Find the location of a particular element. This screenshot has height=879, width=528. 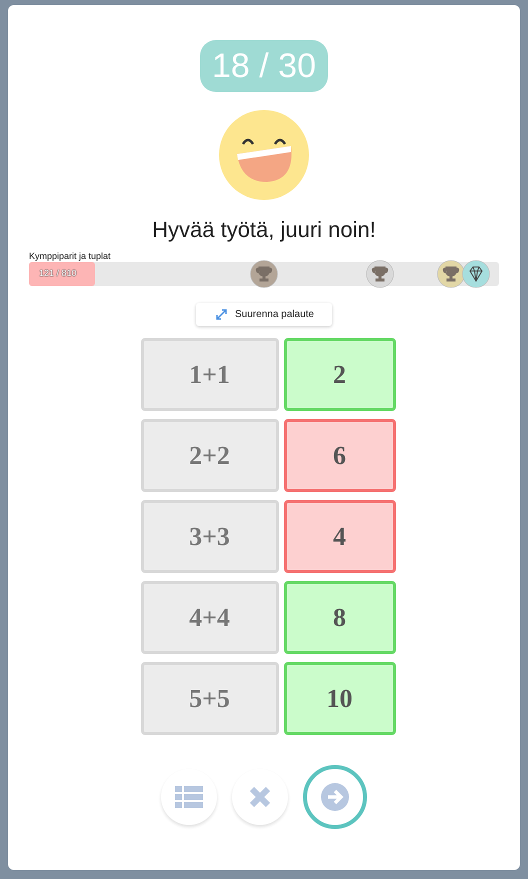

laughing-face-icon is located at coordinates (264, 155).